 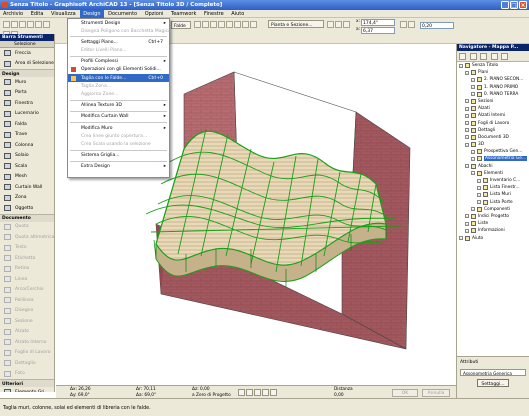 I want to click on new-file-button, so click(x=6, y=24).